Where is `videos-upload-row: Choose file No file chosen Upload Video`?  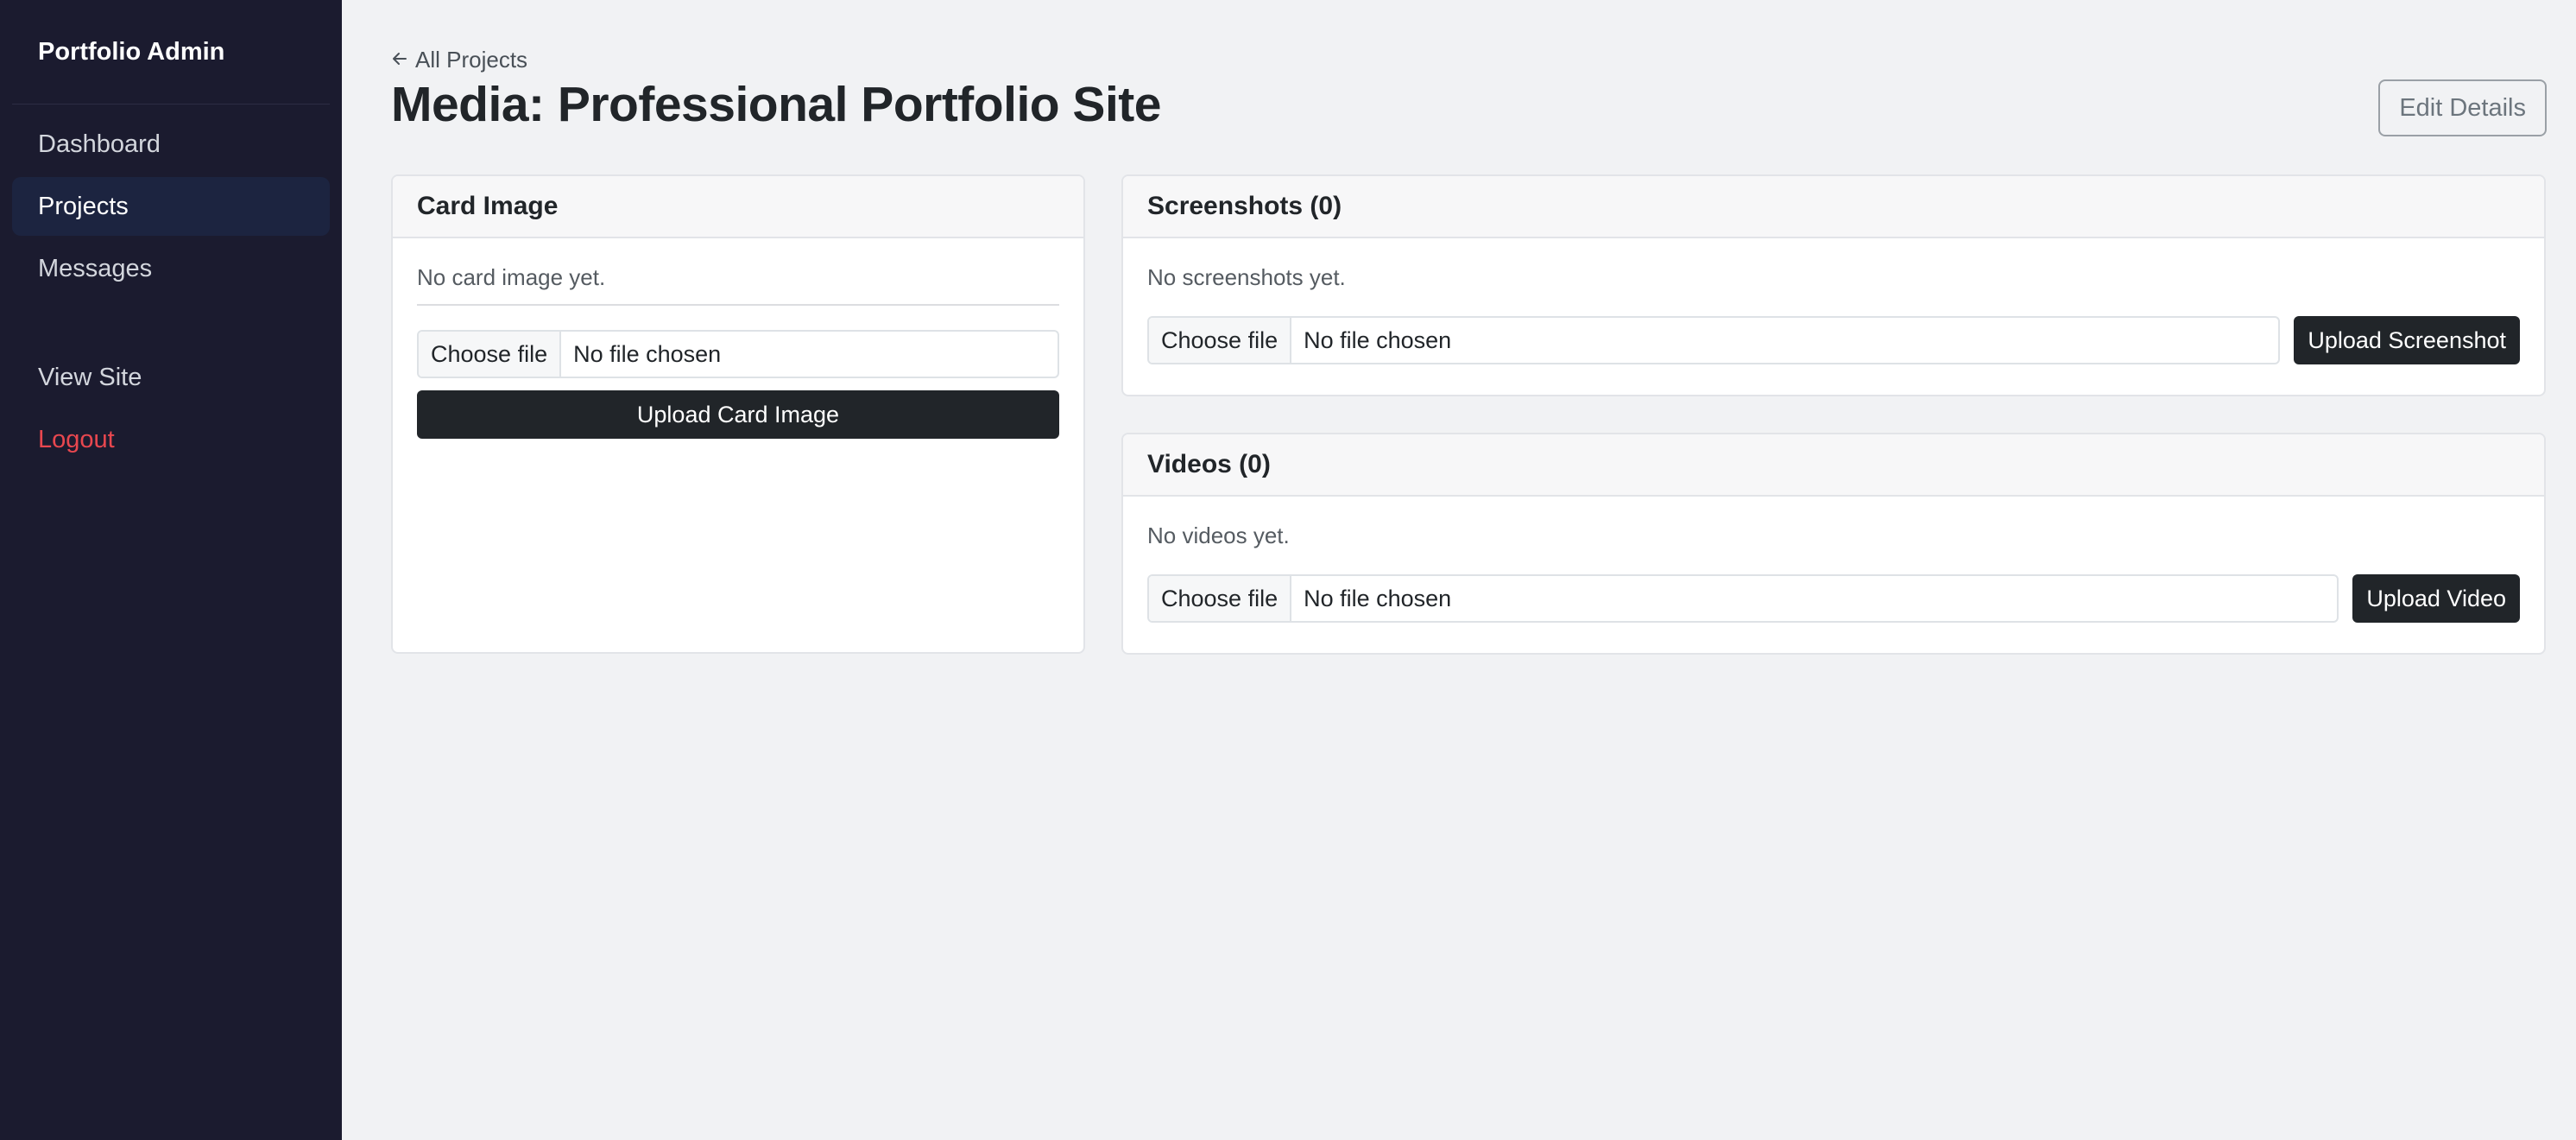
videos-upload-row: Choose file No file chosen Upload Video is located at coordinates (1833, 598).